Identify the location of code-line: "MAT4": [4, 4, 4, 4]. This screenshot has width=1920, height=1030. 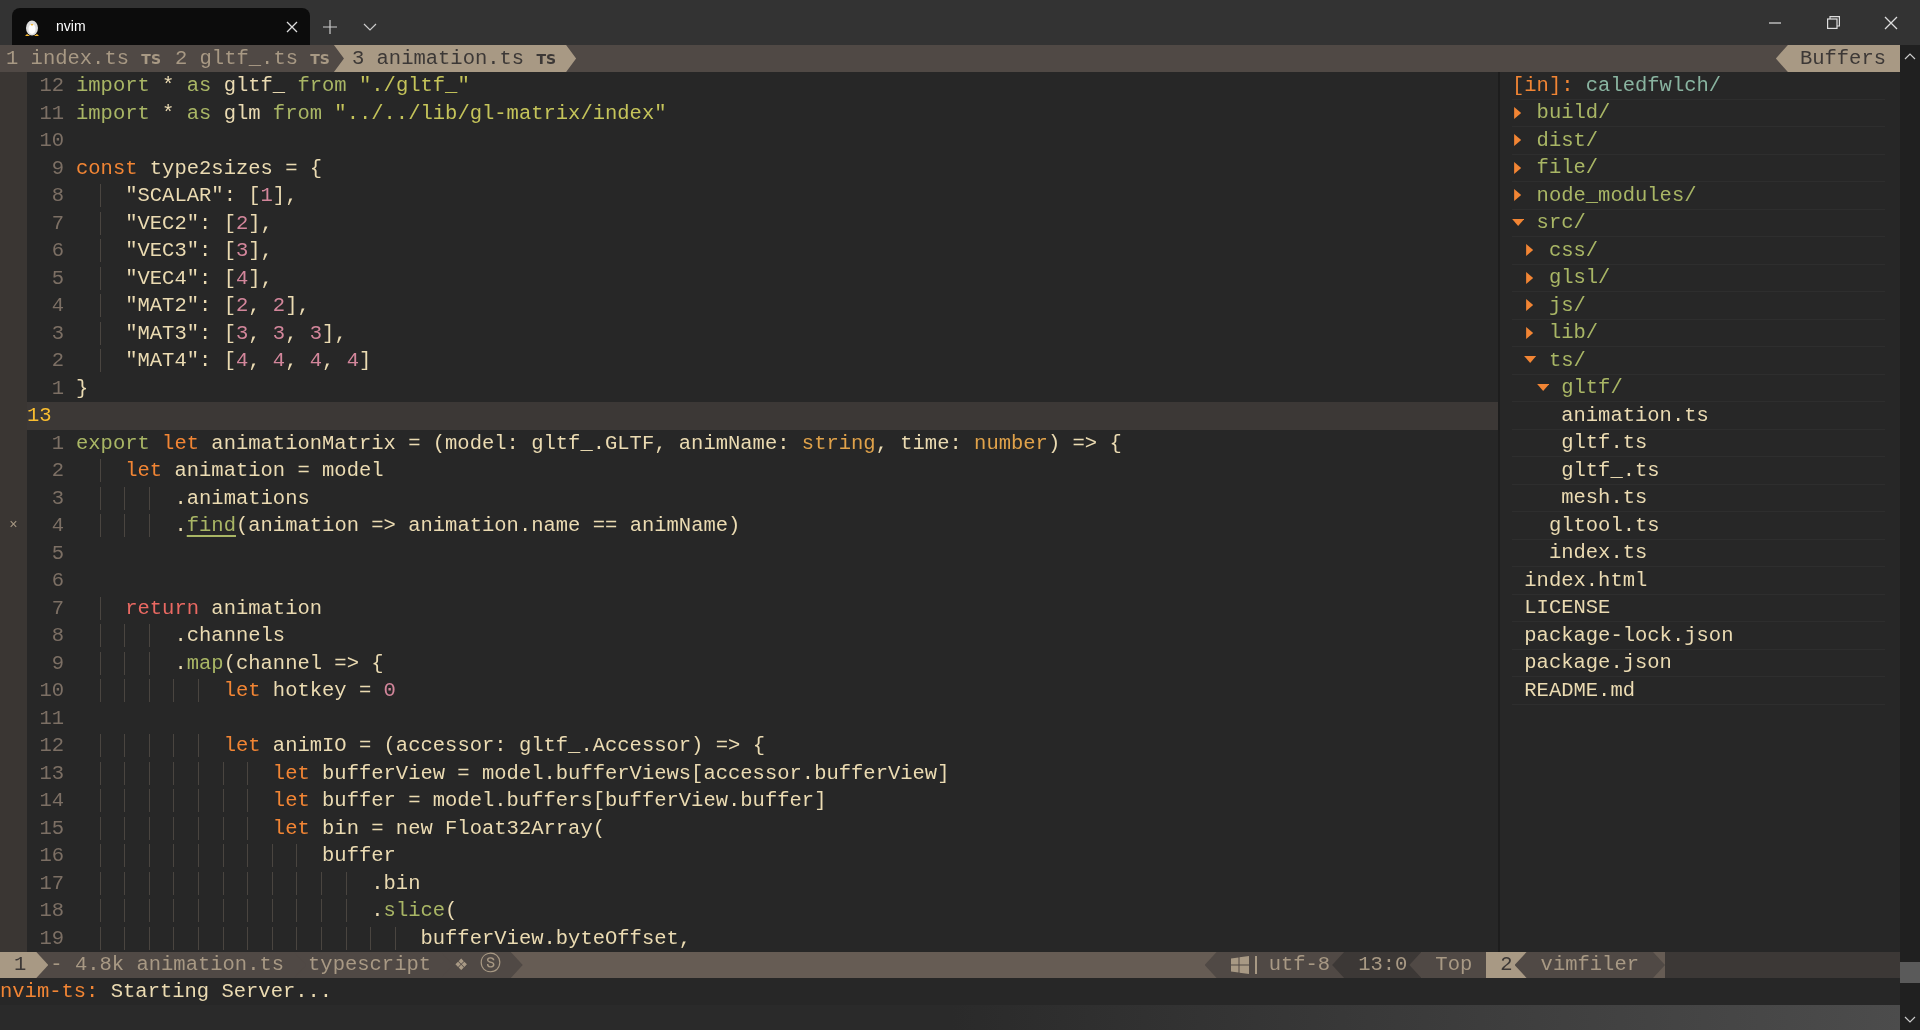
(224, 361).